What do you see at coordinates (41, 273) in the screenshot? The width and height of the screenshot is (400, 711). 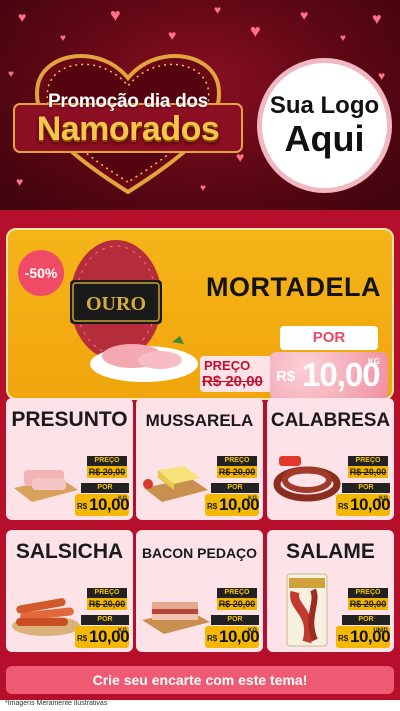 I see `discount-badge: -50%` at bounding box center [41, 273].